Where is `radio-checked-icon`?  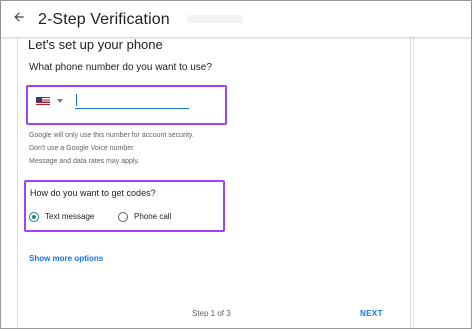
radio-checked-icon is located at coordinates (34, 217).